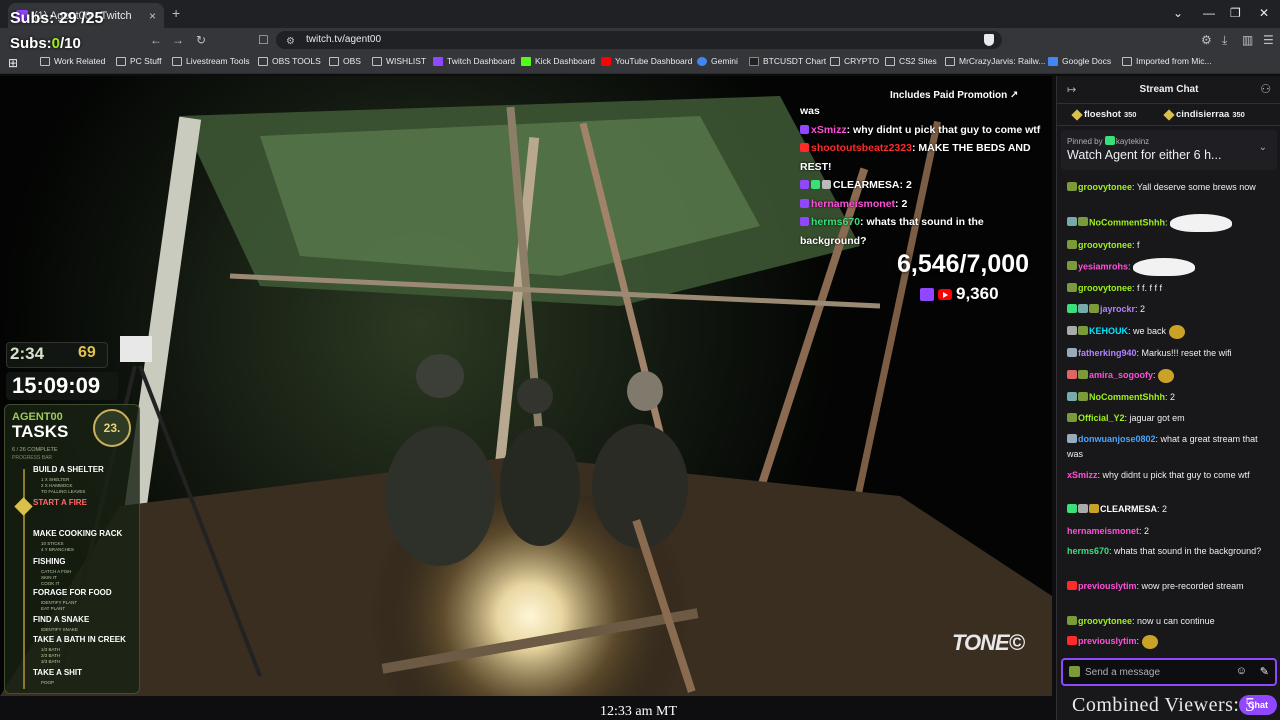  I want to click on chat-user: yesiamrohs, so click(1103, 266).